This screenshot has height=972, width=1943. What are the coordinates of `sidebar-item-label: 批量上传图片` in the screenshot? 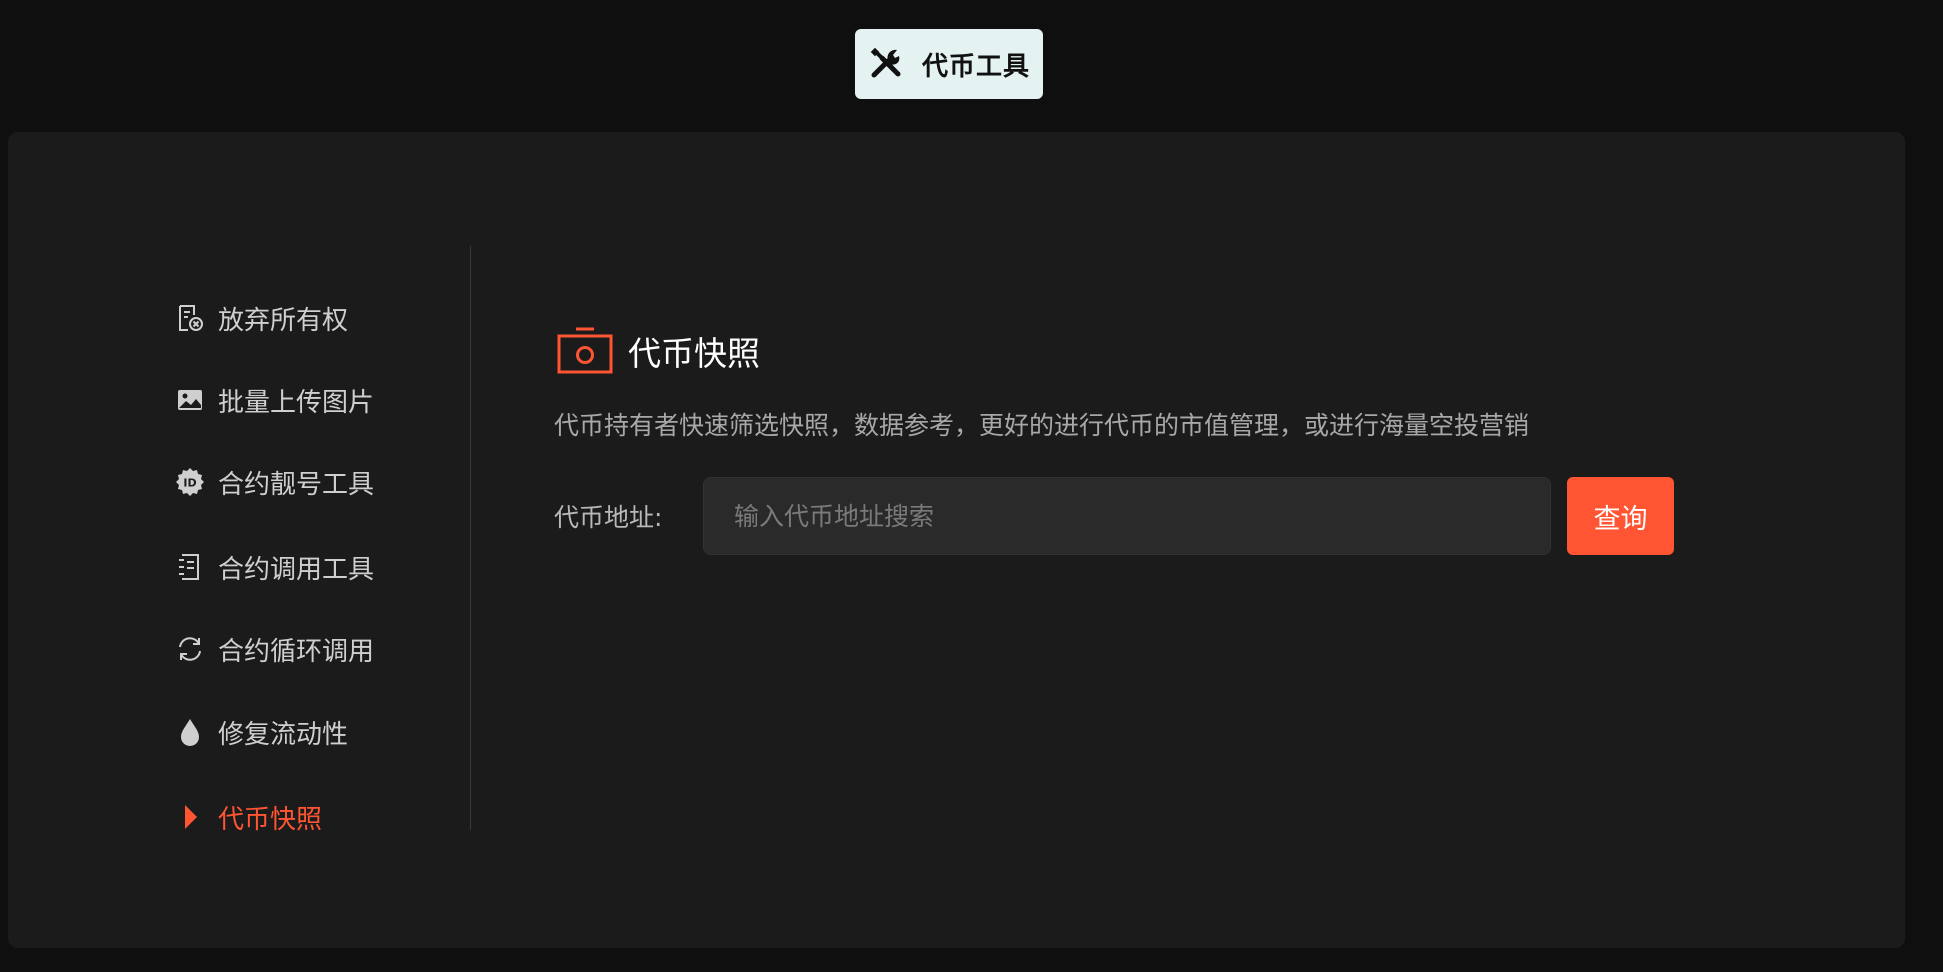 It's located at (296, 402).